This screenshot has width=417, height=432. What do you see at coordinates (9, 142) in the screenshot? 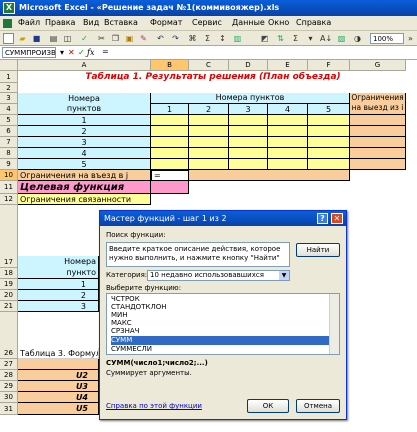
I see `row-header-7: 7` at bounding box center [9, 142].